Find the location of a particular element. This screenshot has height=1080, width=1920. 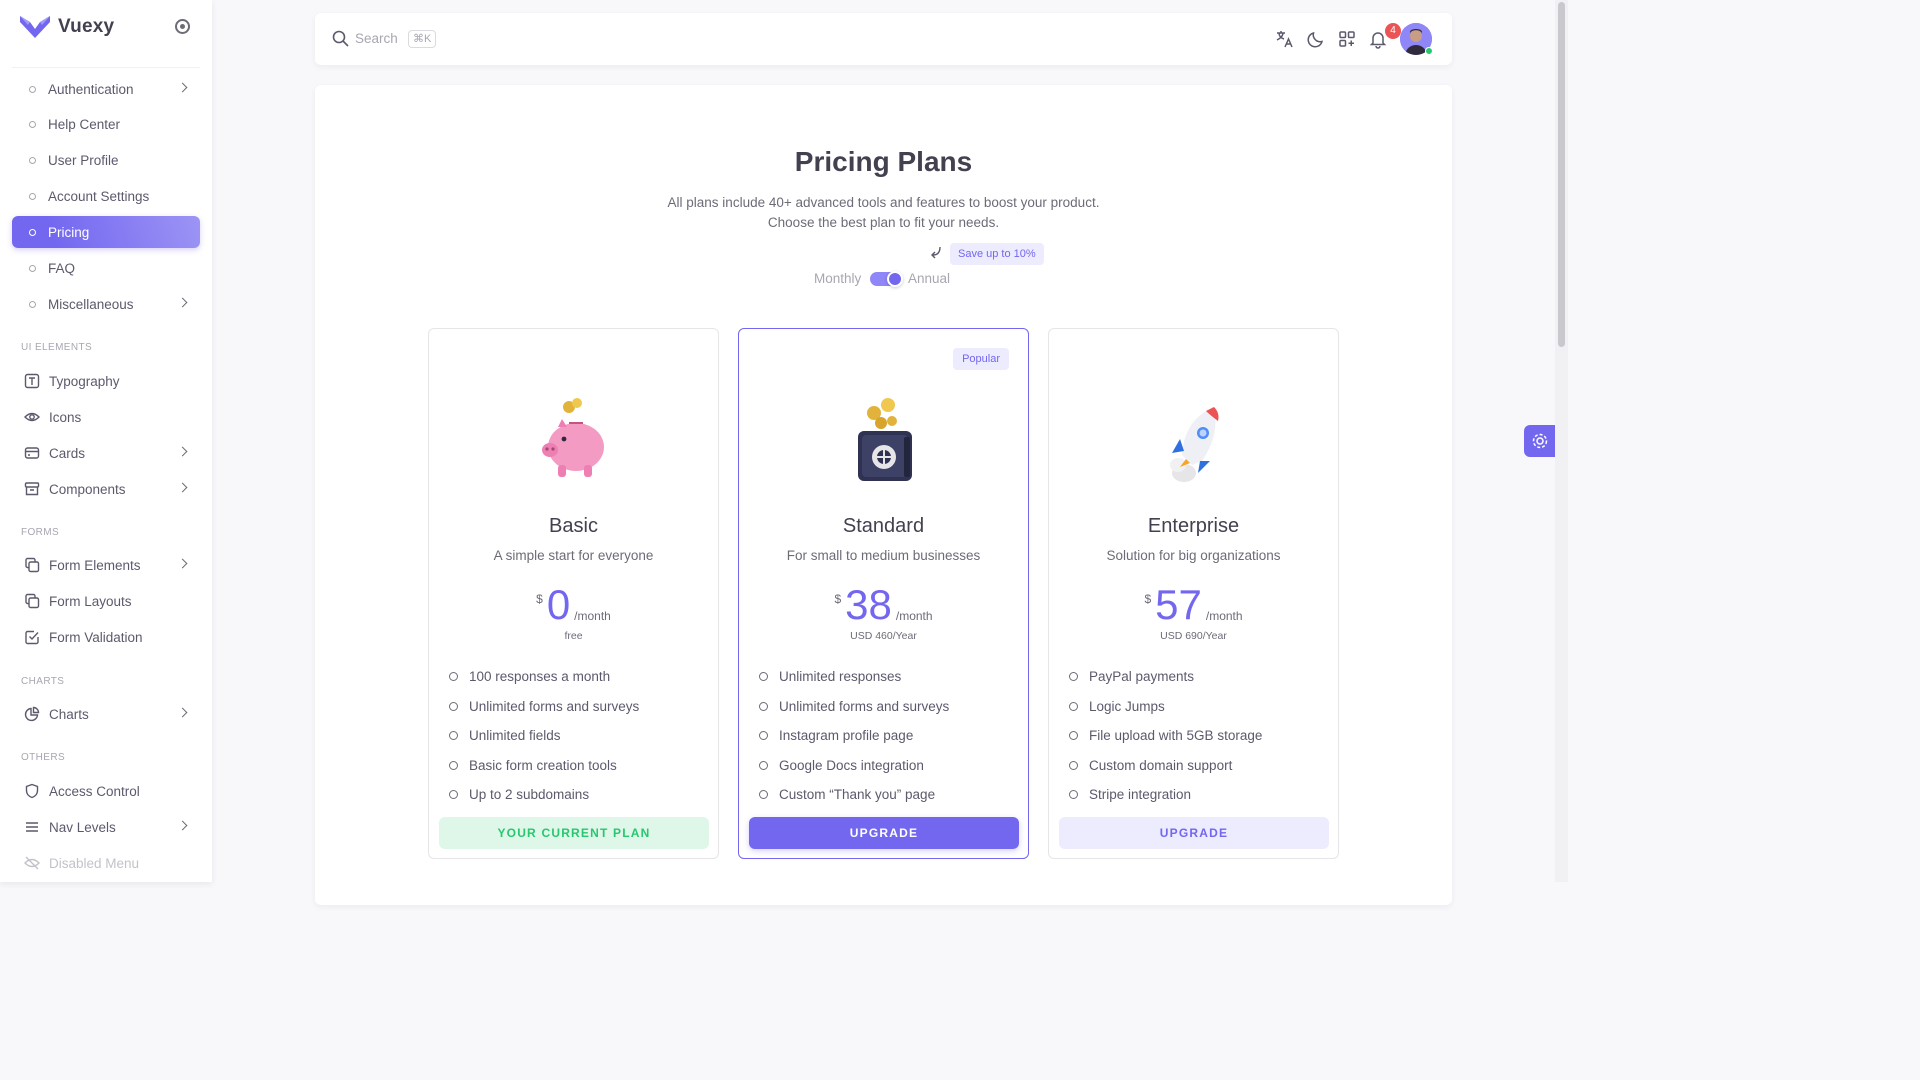

brand: Vuexy is located at coordinates (110, 27).